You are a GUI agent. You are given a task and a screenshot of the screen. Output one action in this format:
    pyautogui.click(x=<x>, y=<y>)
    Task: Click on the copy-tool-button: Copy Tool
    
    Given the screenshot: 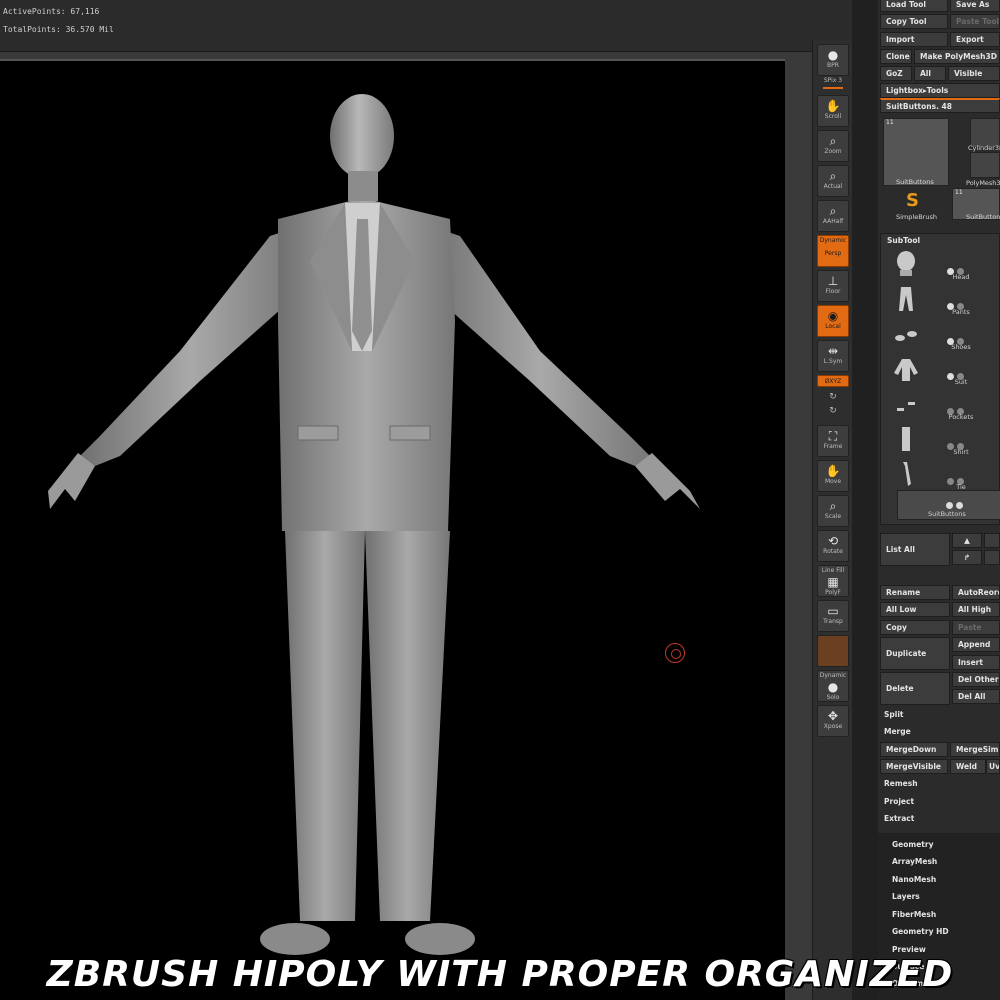 What is the action you would take?
    pyautogui.click(x=914, y=21)
    